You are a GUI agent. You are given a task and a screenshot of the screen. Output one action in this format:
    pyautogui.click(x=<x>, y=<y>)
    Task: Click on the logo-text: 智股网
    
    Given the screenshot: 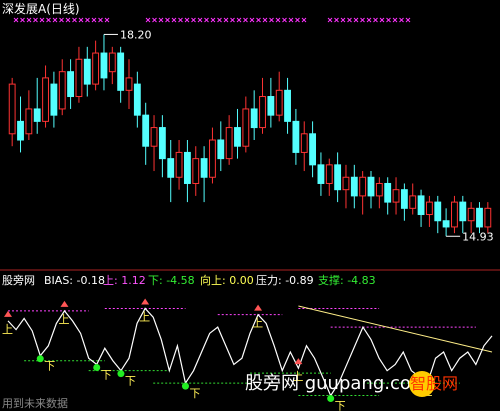 What is the action you would take?
    pyautogui.click(x=434, y=383)
    